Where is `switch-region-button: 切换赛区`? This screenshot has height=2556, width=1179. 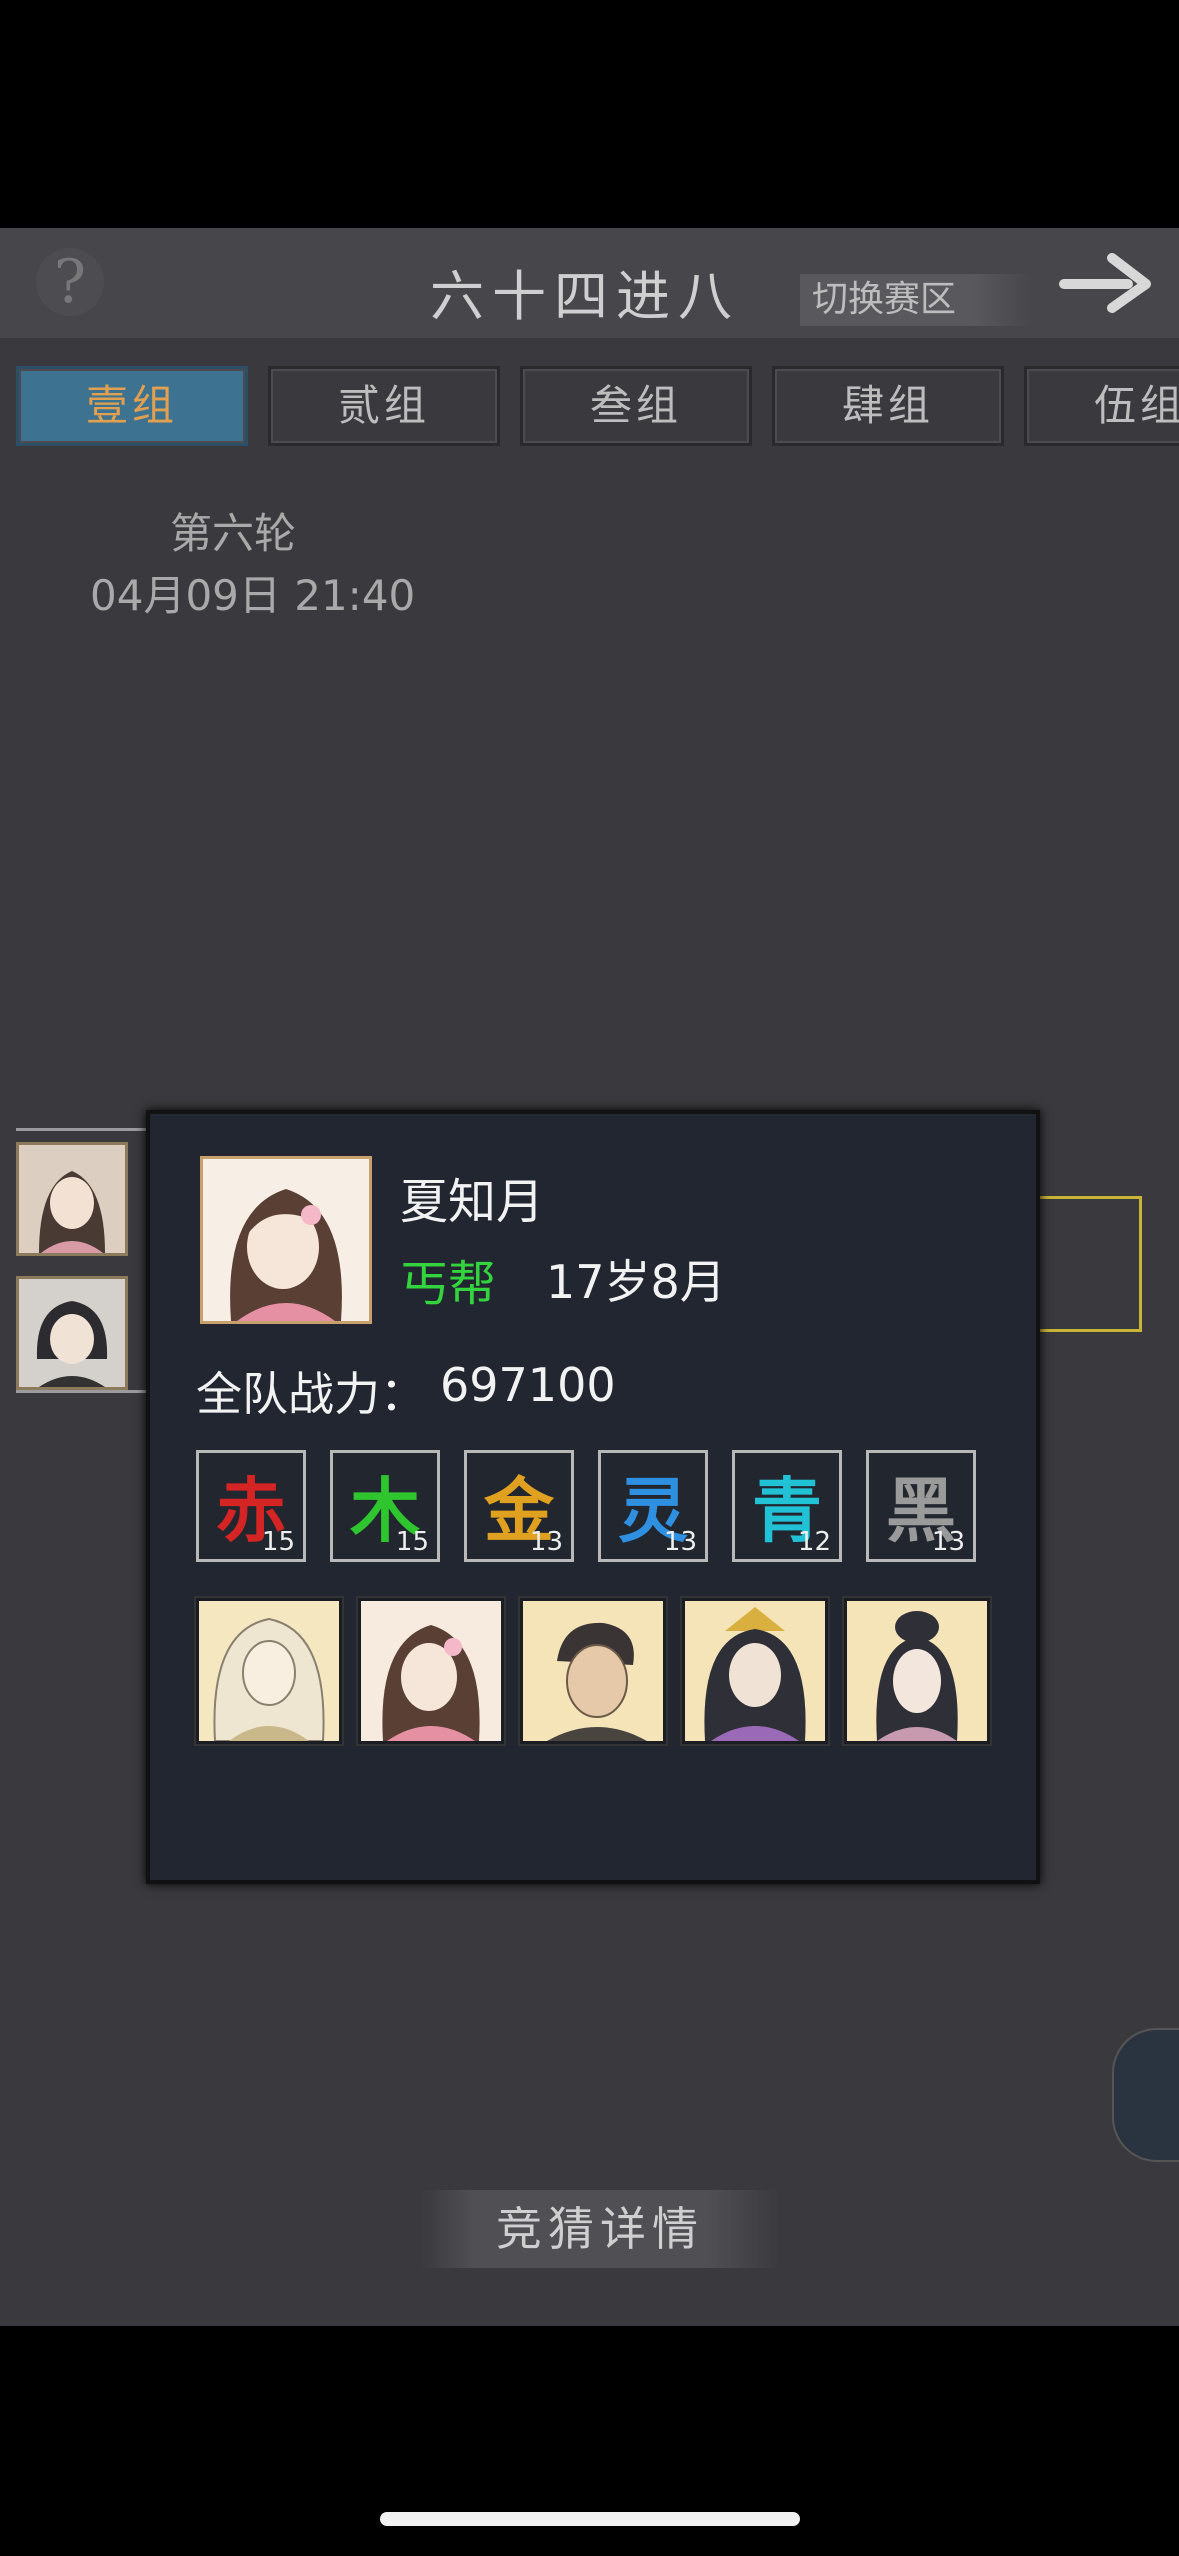 switch-region-button: 切换赛区 is located at coordinates (916, 300).